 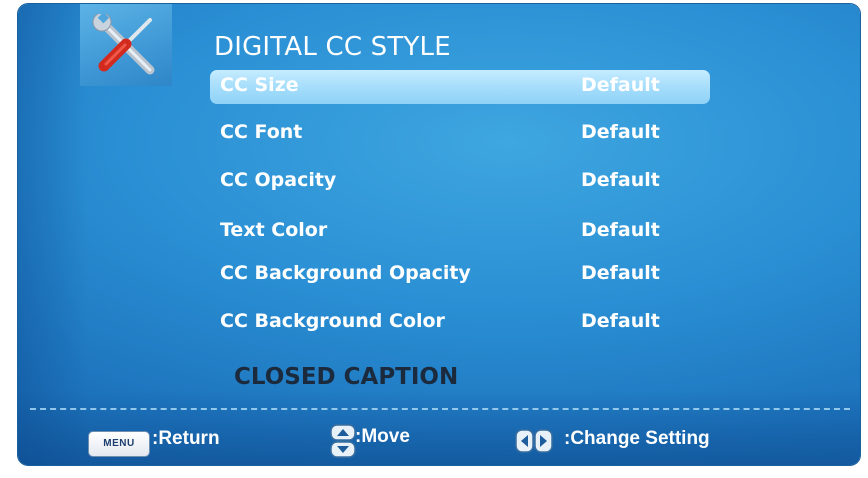 I want to click on tools-icon, so click(x=123, y=44).